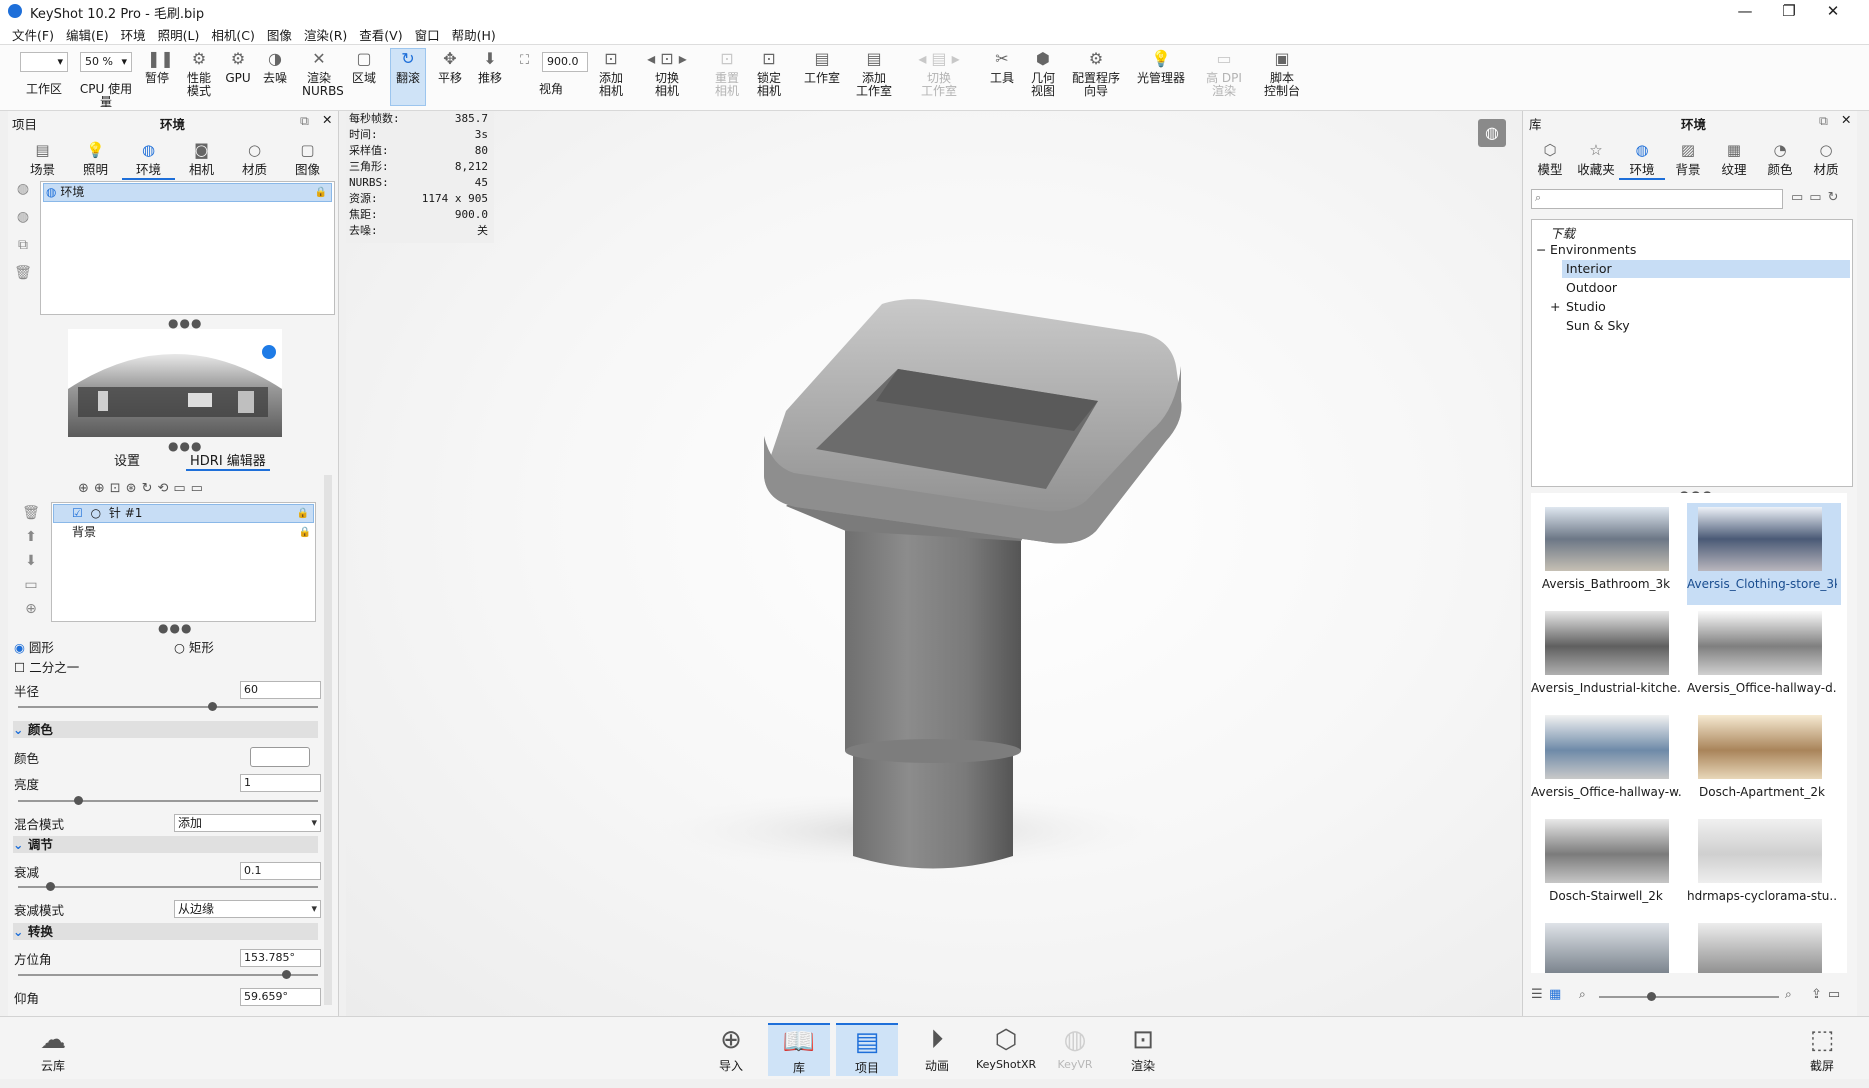 The image size is (1869, 1088). Describe the element at coordinates (304, 121) in the screenshot. I see `undock-icon: ⧉` at that location.